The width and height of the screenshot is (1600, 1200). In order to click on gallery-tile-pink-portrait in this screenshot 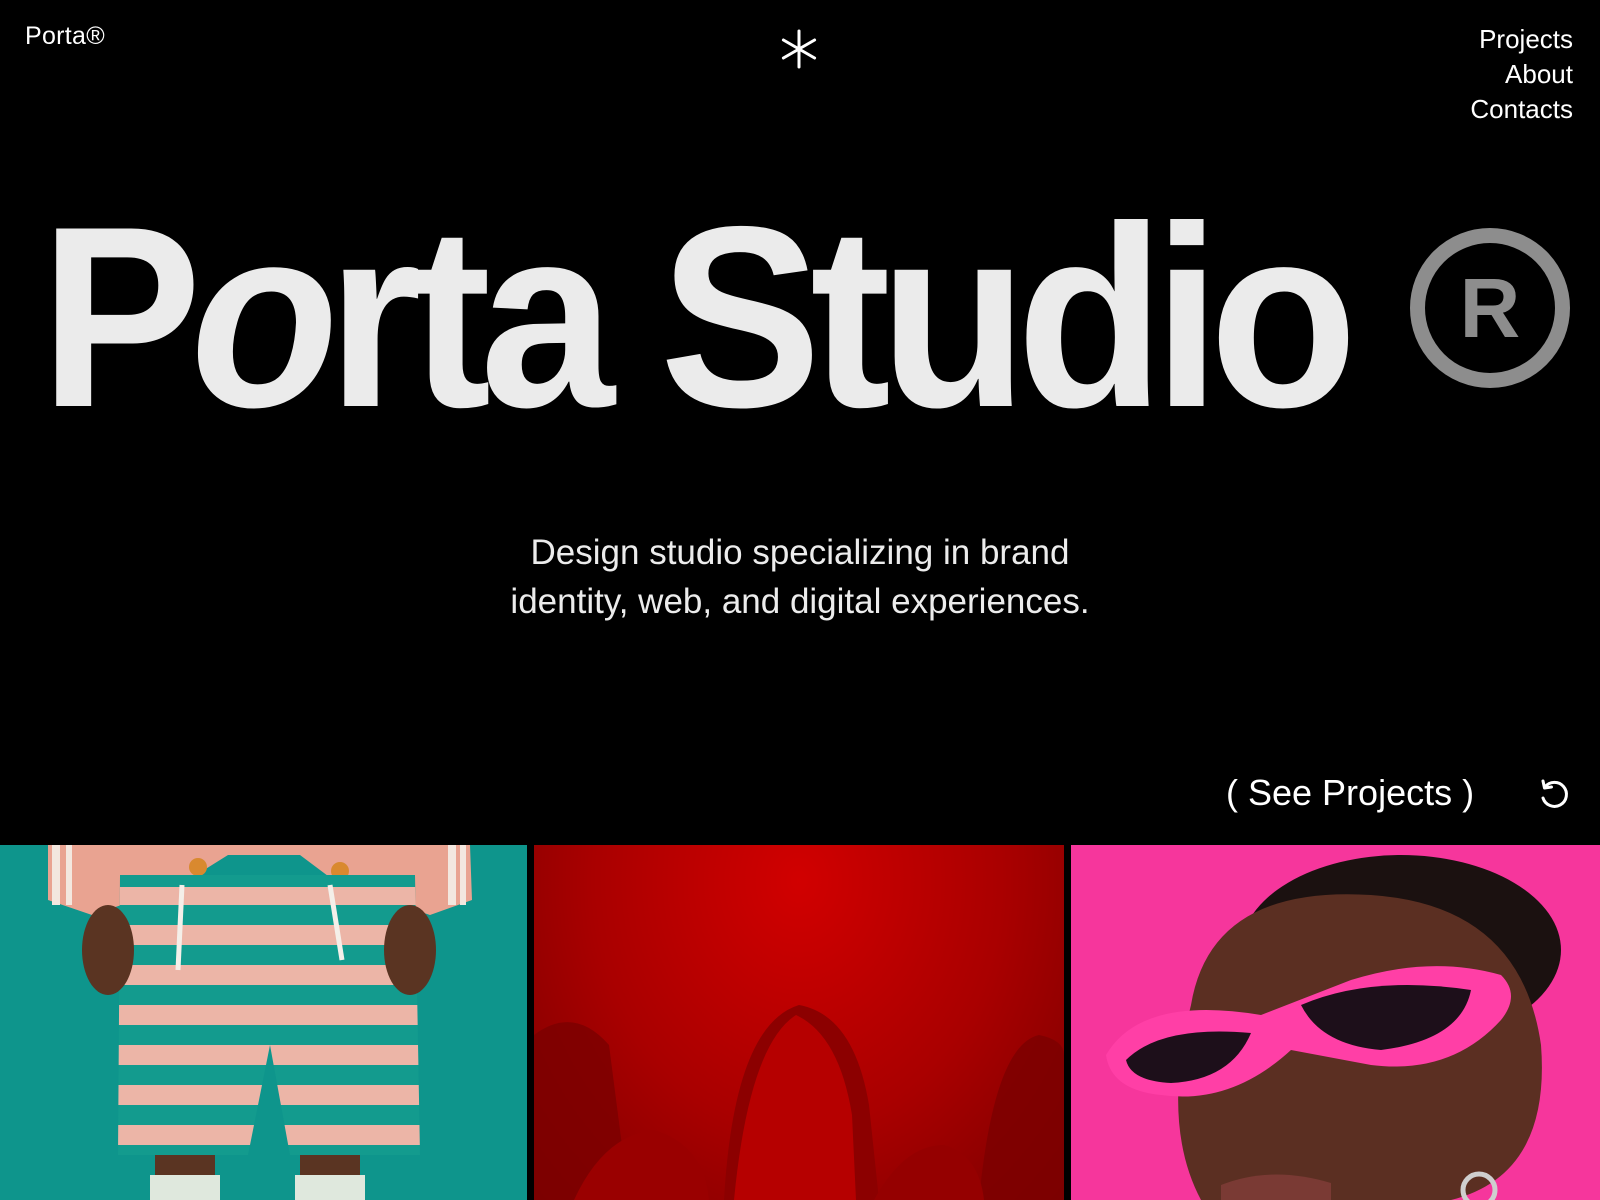, I will do `click(1335, 1022)`.